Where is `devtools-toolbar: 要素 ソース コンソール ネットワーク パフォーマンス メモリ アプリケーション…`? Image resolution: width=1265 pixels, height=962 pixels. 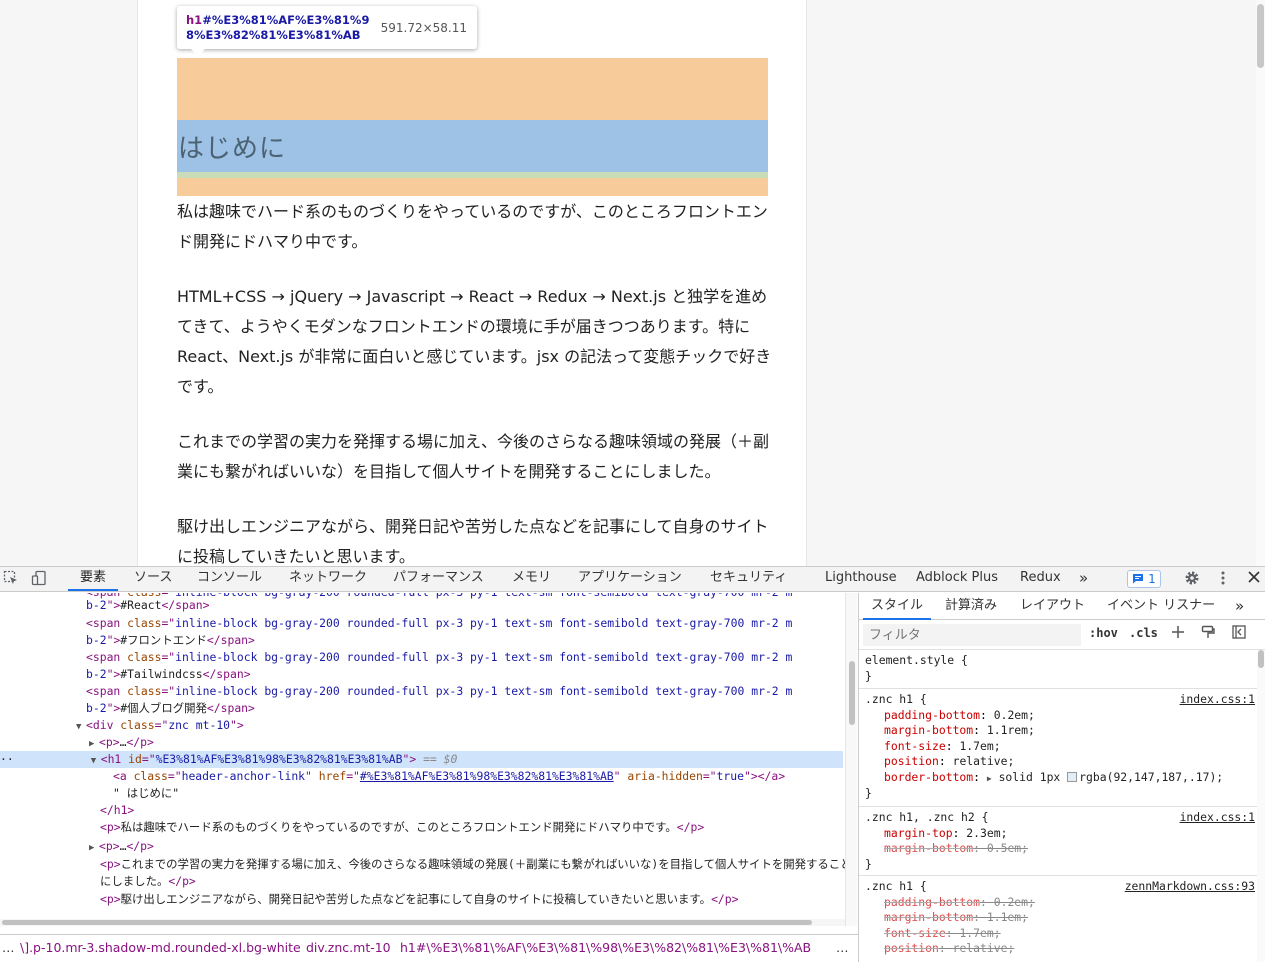
devtools-toolbar: 要素 ソース コンソール ネットワーク パフォーマンス メモリ アプリケーション… is located at coordinates (632, 579).